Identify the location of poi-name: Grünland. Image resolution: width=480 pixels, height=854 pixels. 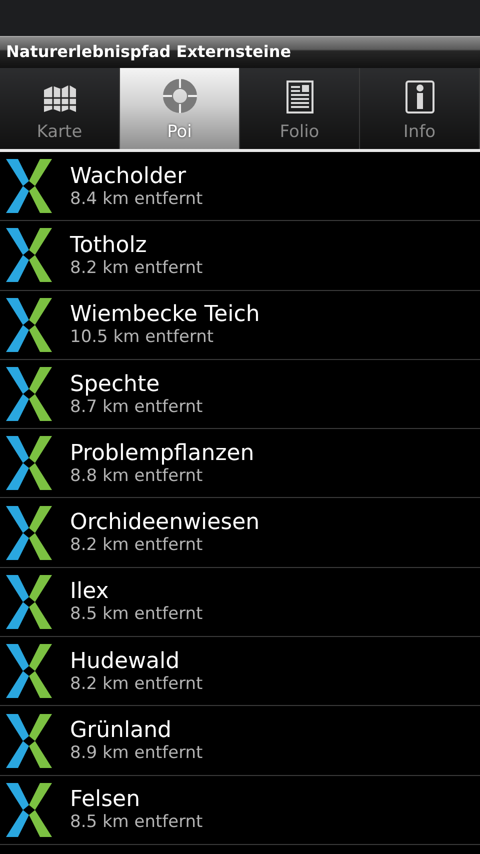
(136, 731).